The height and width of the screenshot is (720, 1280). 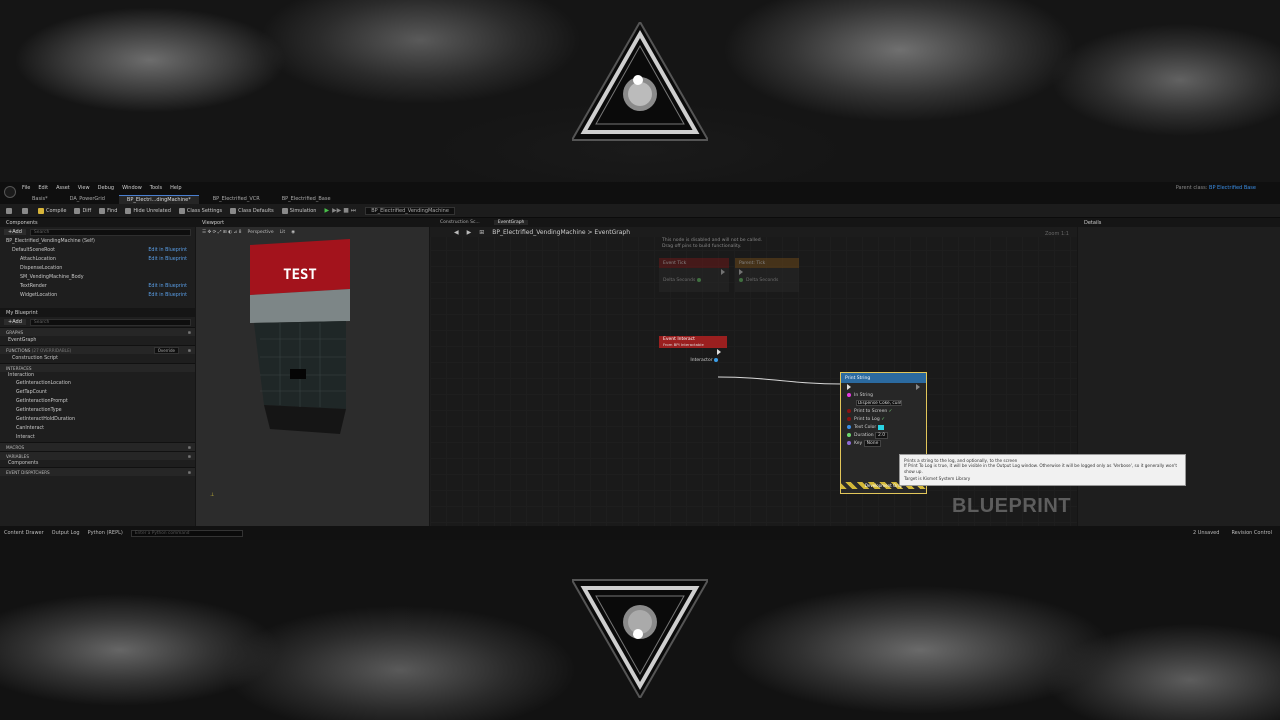 What do you see at coordinates (108, 210) in the screenshot?
I see `find-button: Find` at bounding box center [108, 210].